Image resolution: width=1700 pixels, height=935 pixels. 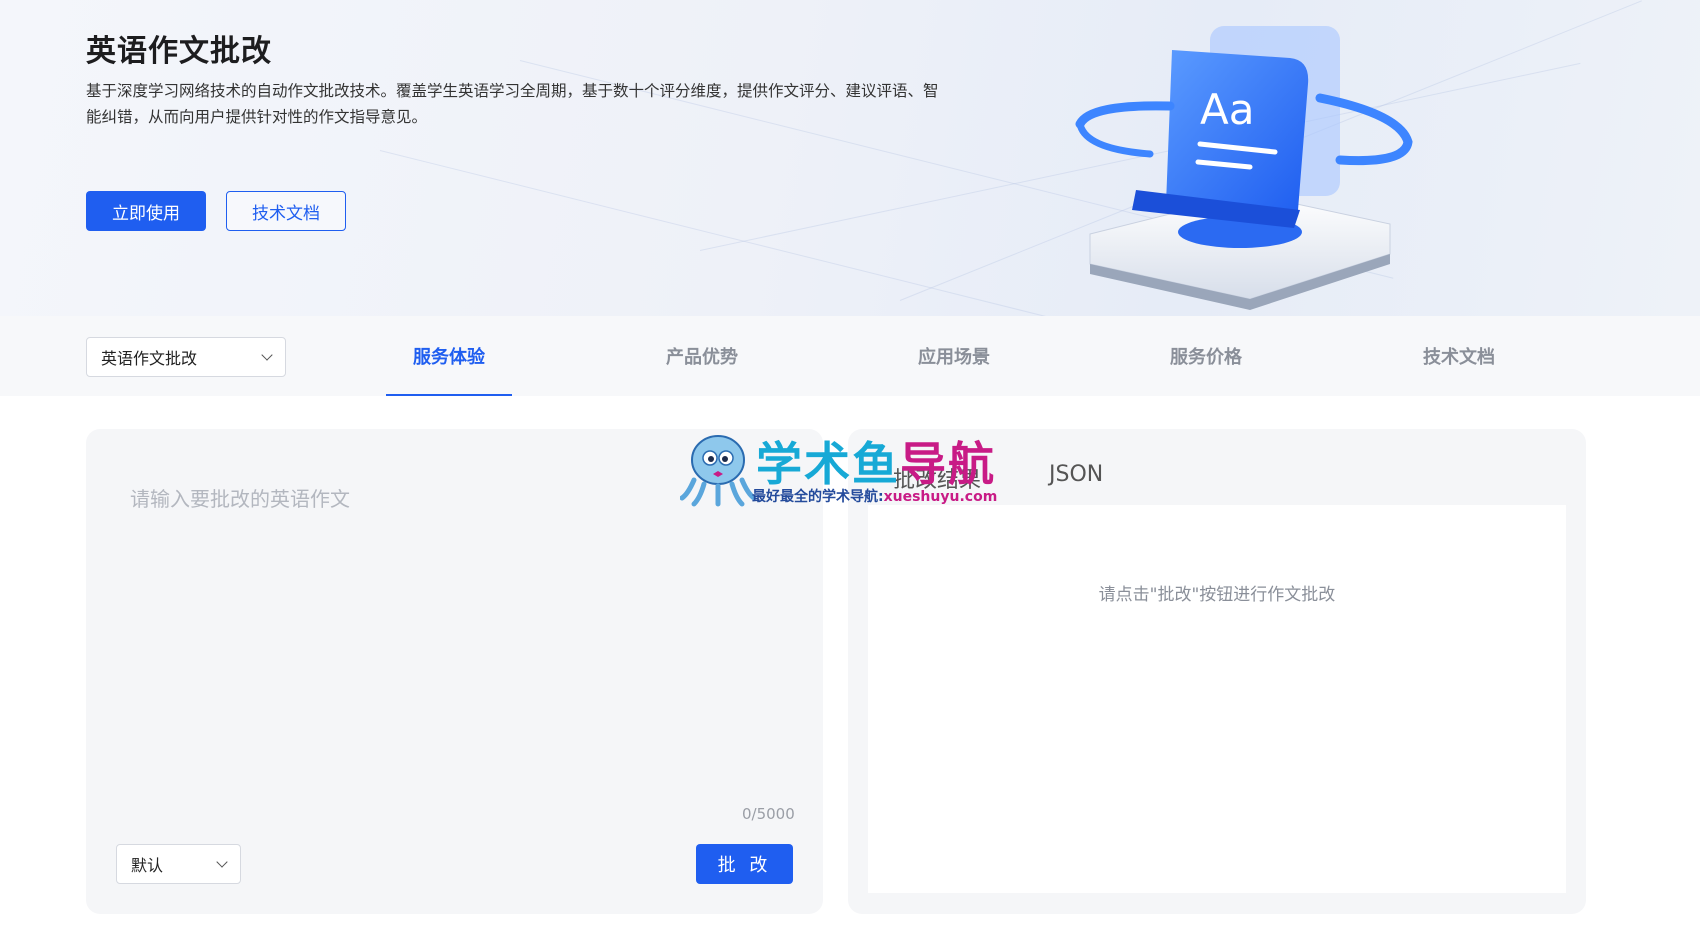 What do you see at coordinates (449, 356) in the screenshot?
I see `tab-service-experience: 服务体验` at bounding box center [449, 356].